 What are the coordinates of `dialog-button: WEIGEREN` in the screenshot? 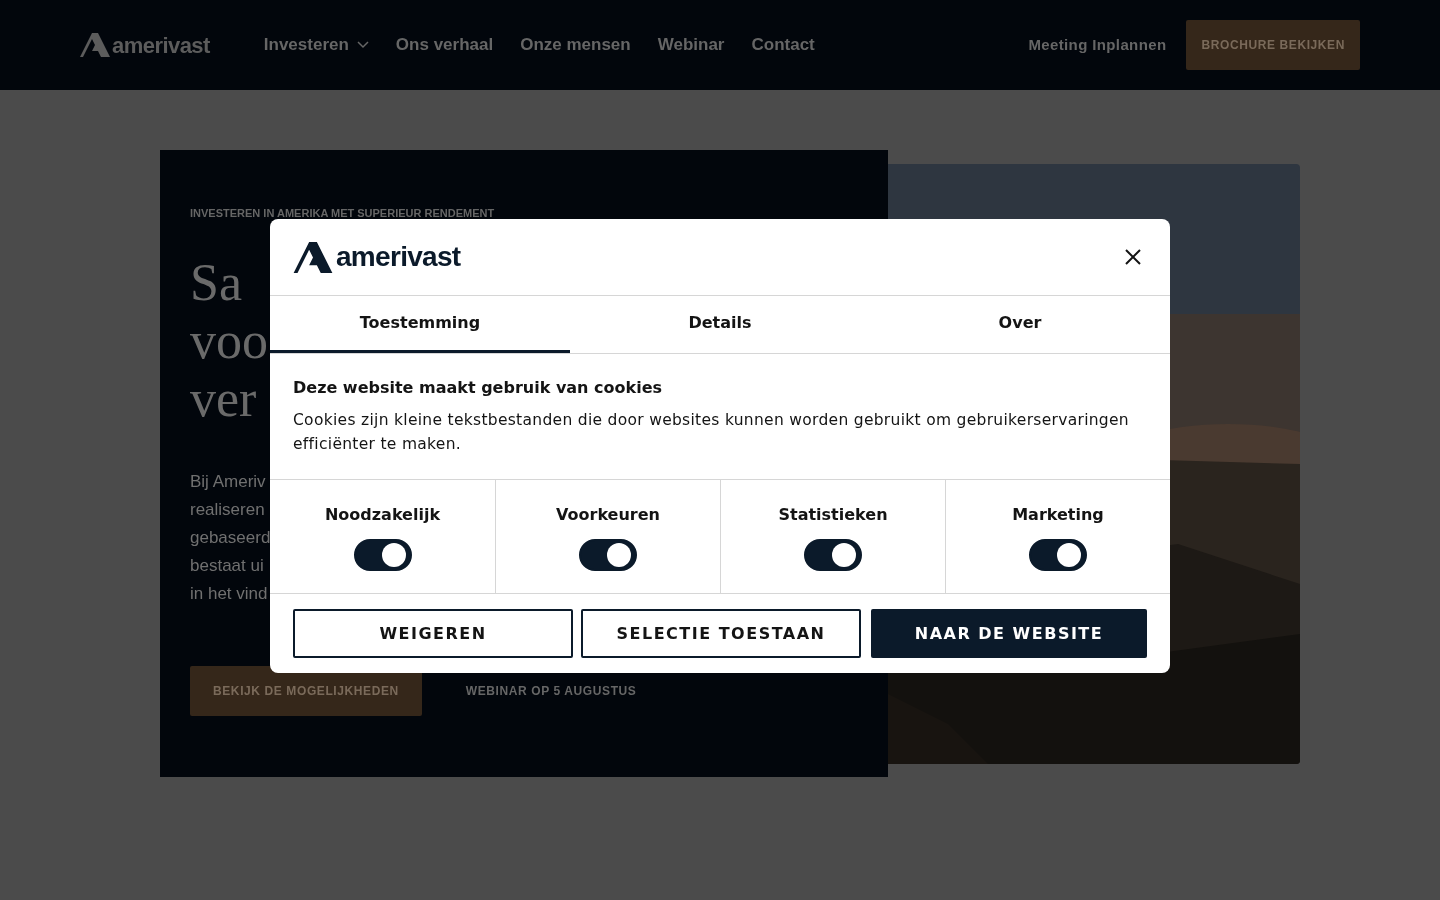 It's located at (433, 633).